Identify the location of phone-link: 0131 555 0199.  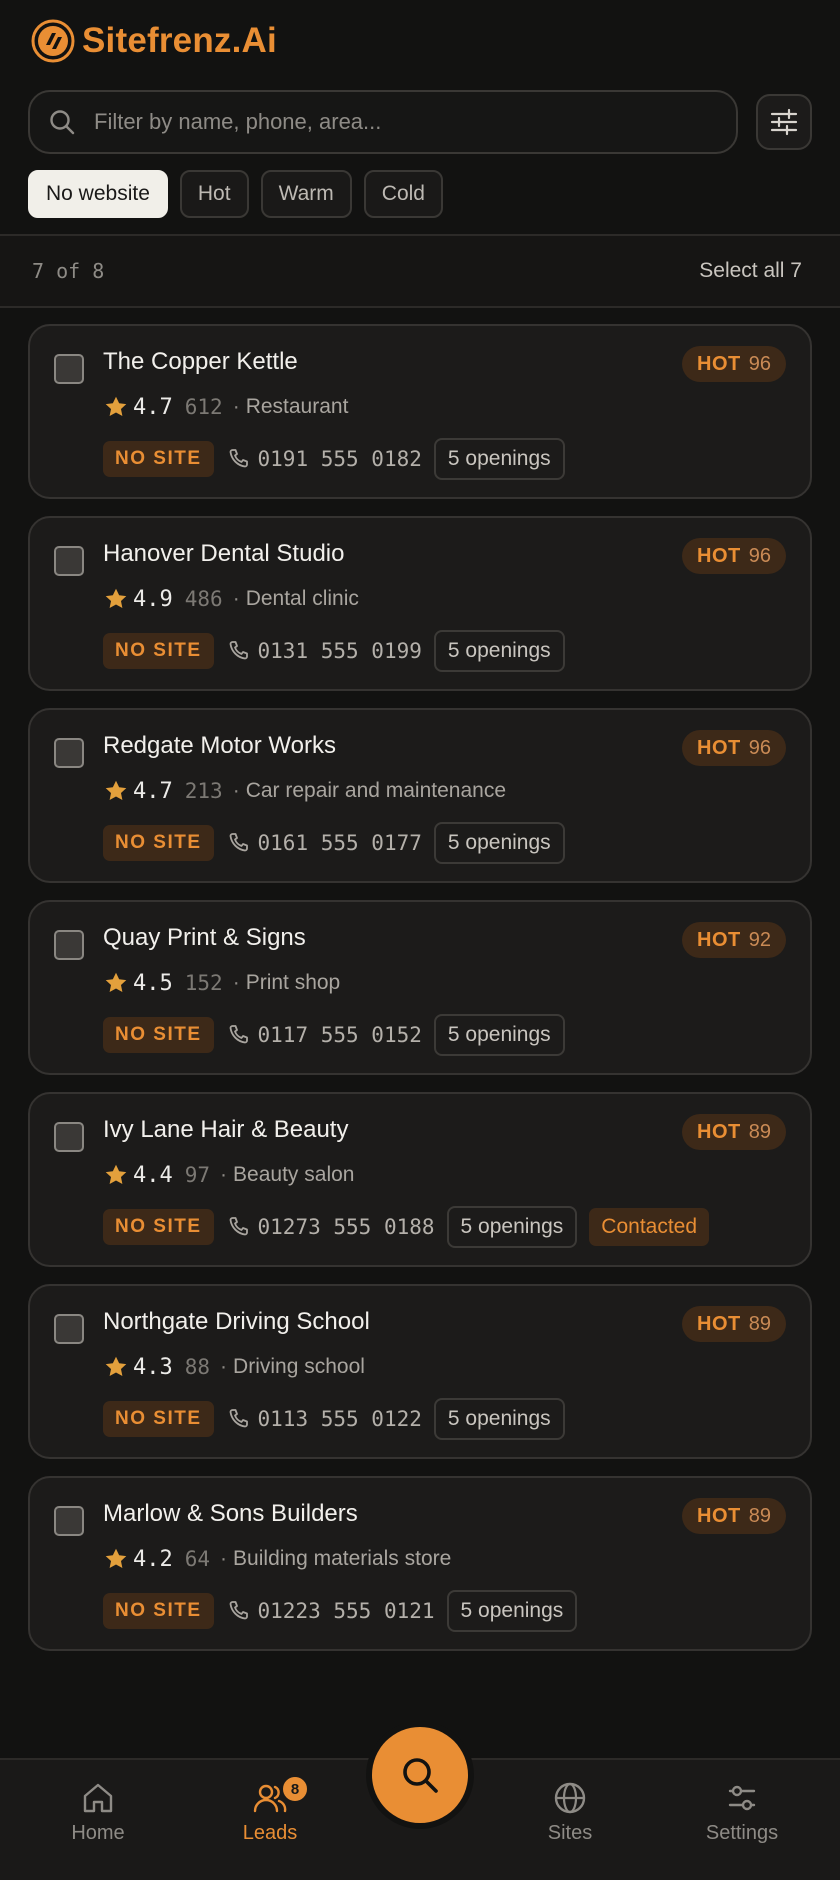
(324, 651).